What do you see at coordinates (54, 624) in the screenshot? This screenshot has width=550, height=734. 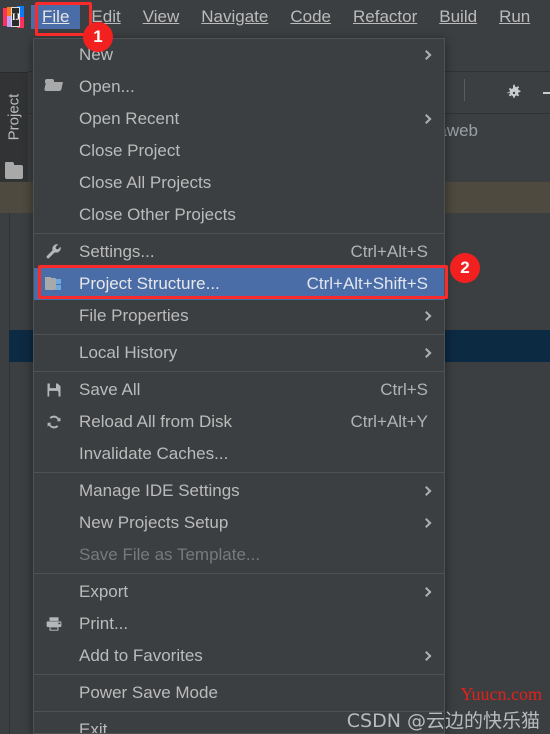 I see `print-icon` at bounding box center [54, 624].